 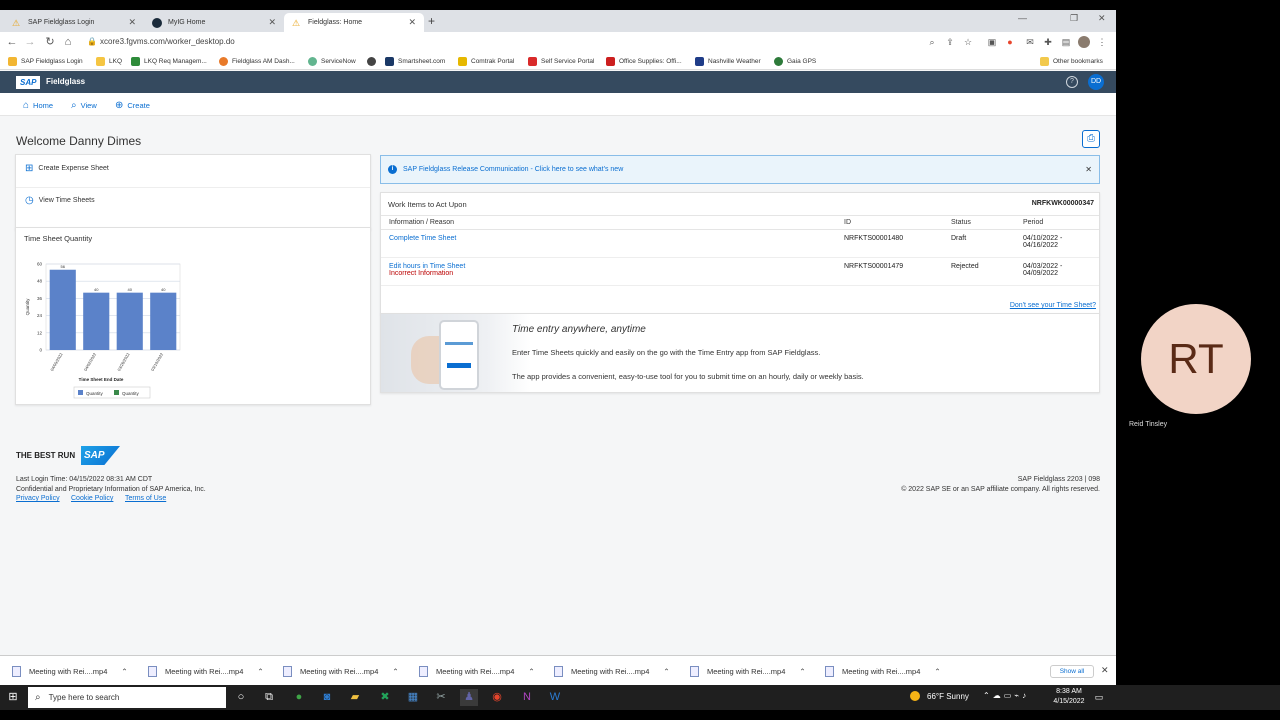 What do you see at coordinates (109, 61) in the screenshot?
I see `bookmark-lkq: LKQ` at bounding box center [109, 61].